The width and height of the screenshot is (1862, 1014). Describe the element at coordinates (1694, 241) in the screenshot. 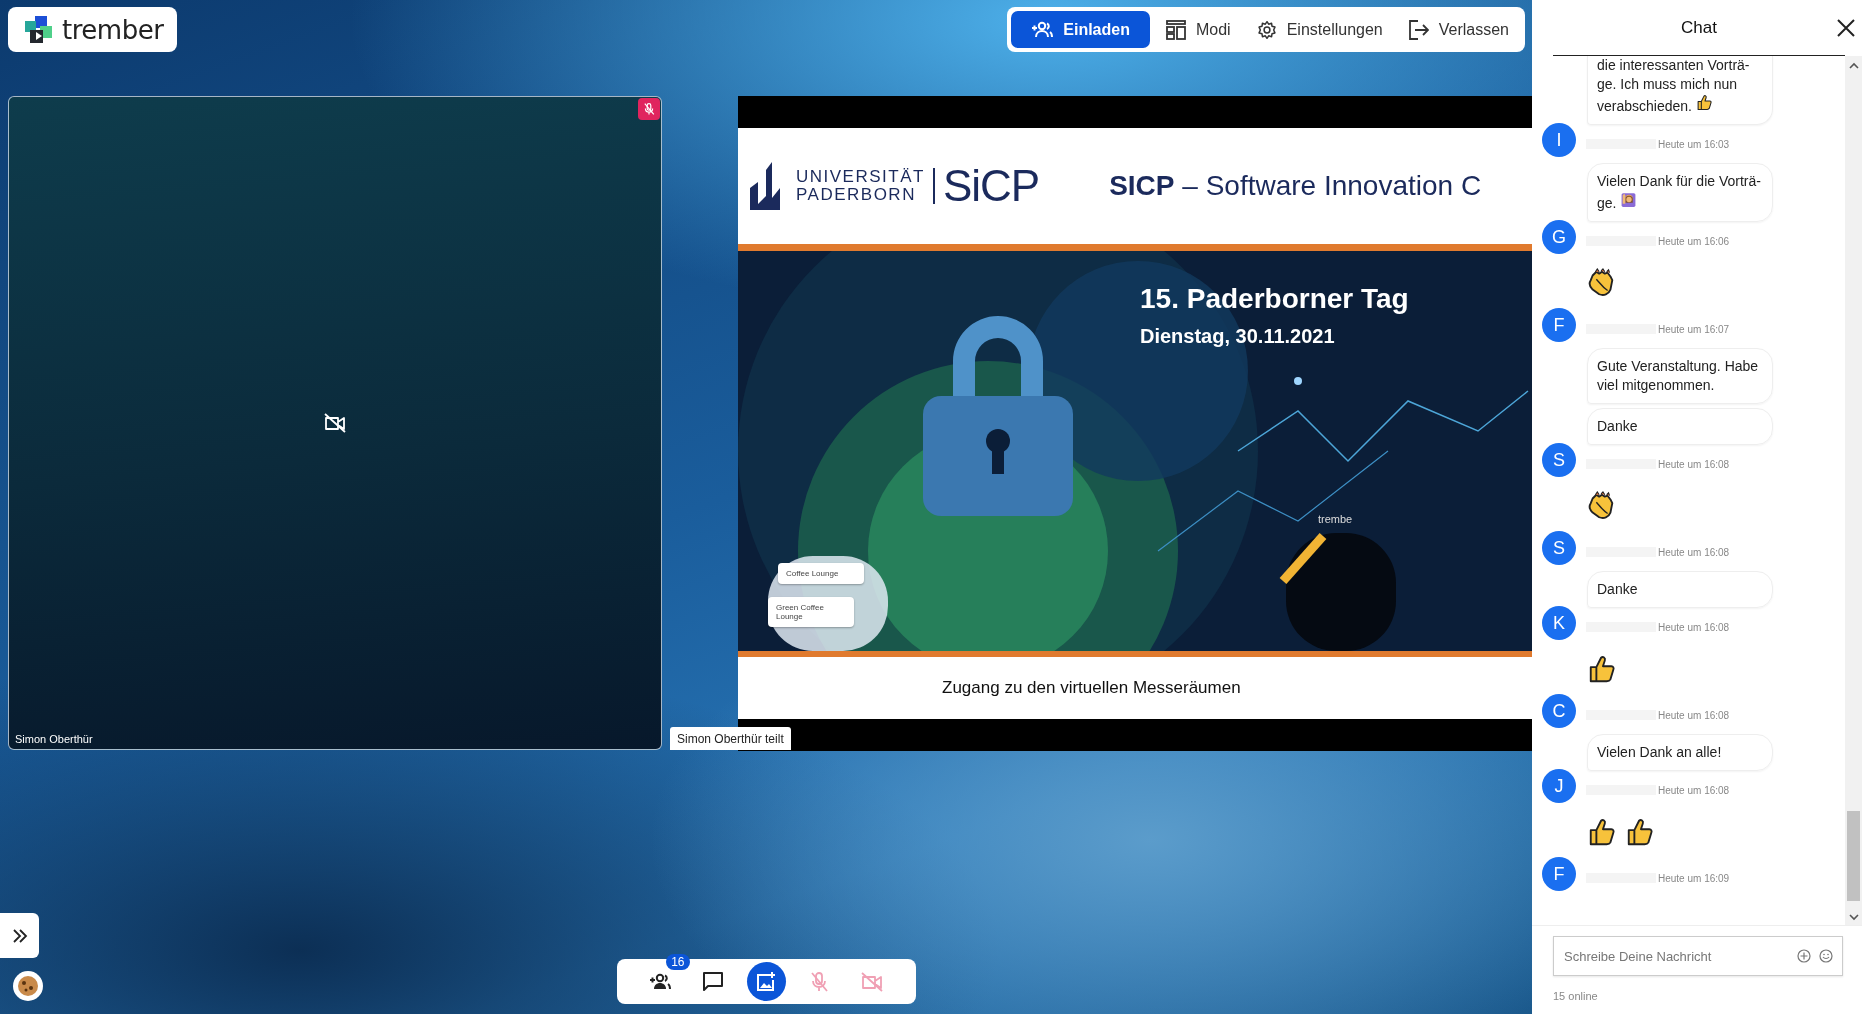

I see `message-time: Heute um 16:06` at that location.